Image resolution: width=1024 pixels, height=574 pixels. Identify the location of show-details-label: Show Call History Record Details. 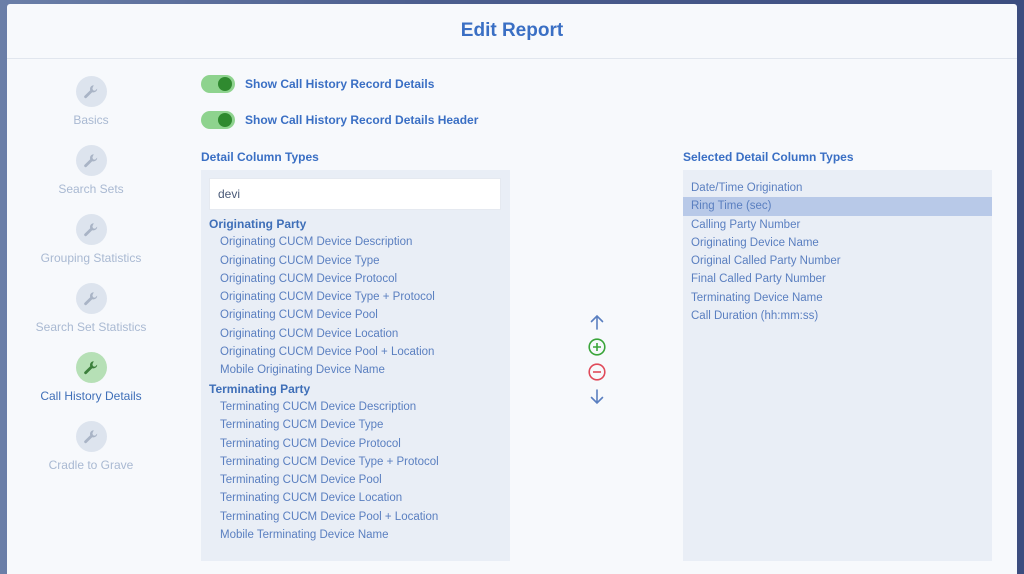
(340, 84).